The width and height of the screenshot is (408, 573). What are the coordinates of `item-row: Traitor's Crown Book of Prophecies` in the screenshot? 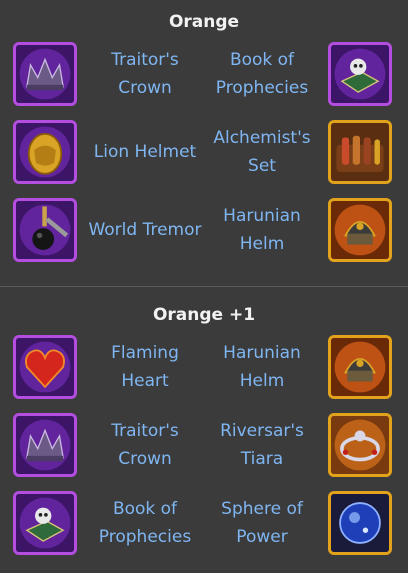 It's located at (204, 77).